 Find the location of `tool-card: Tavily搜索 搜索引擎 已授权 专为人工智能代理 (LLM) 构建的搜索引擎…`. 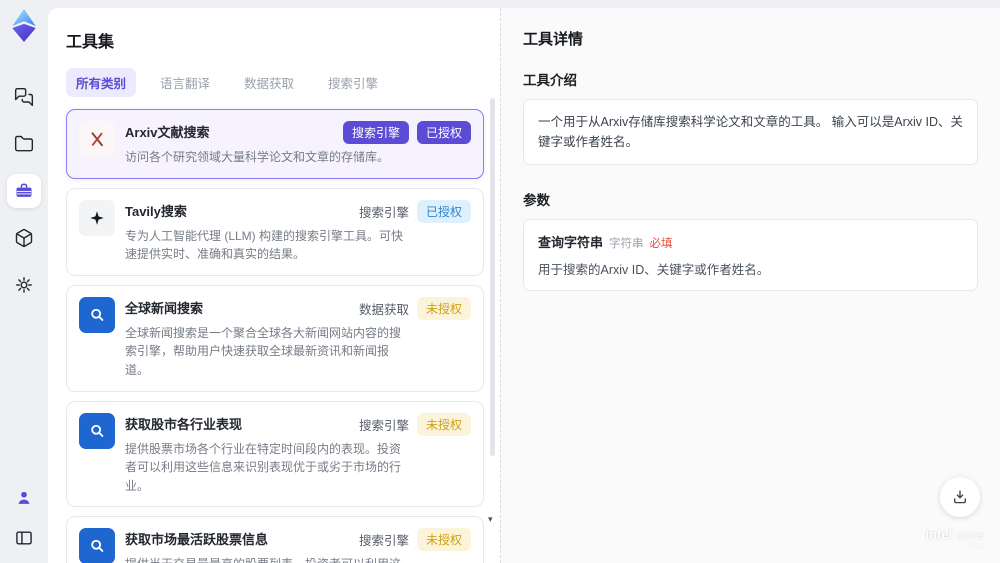

tool-card: Tavily搜索 搜索引擎 已授权 专为人工智能代理 (LLM) 构建的搜索引擎… is located at coordinates (275, 231).